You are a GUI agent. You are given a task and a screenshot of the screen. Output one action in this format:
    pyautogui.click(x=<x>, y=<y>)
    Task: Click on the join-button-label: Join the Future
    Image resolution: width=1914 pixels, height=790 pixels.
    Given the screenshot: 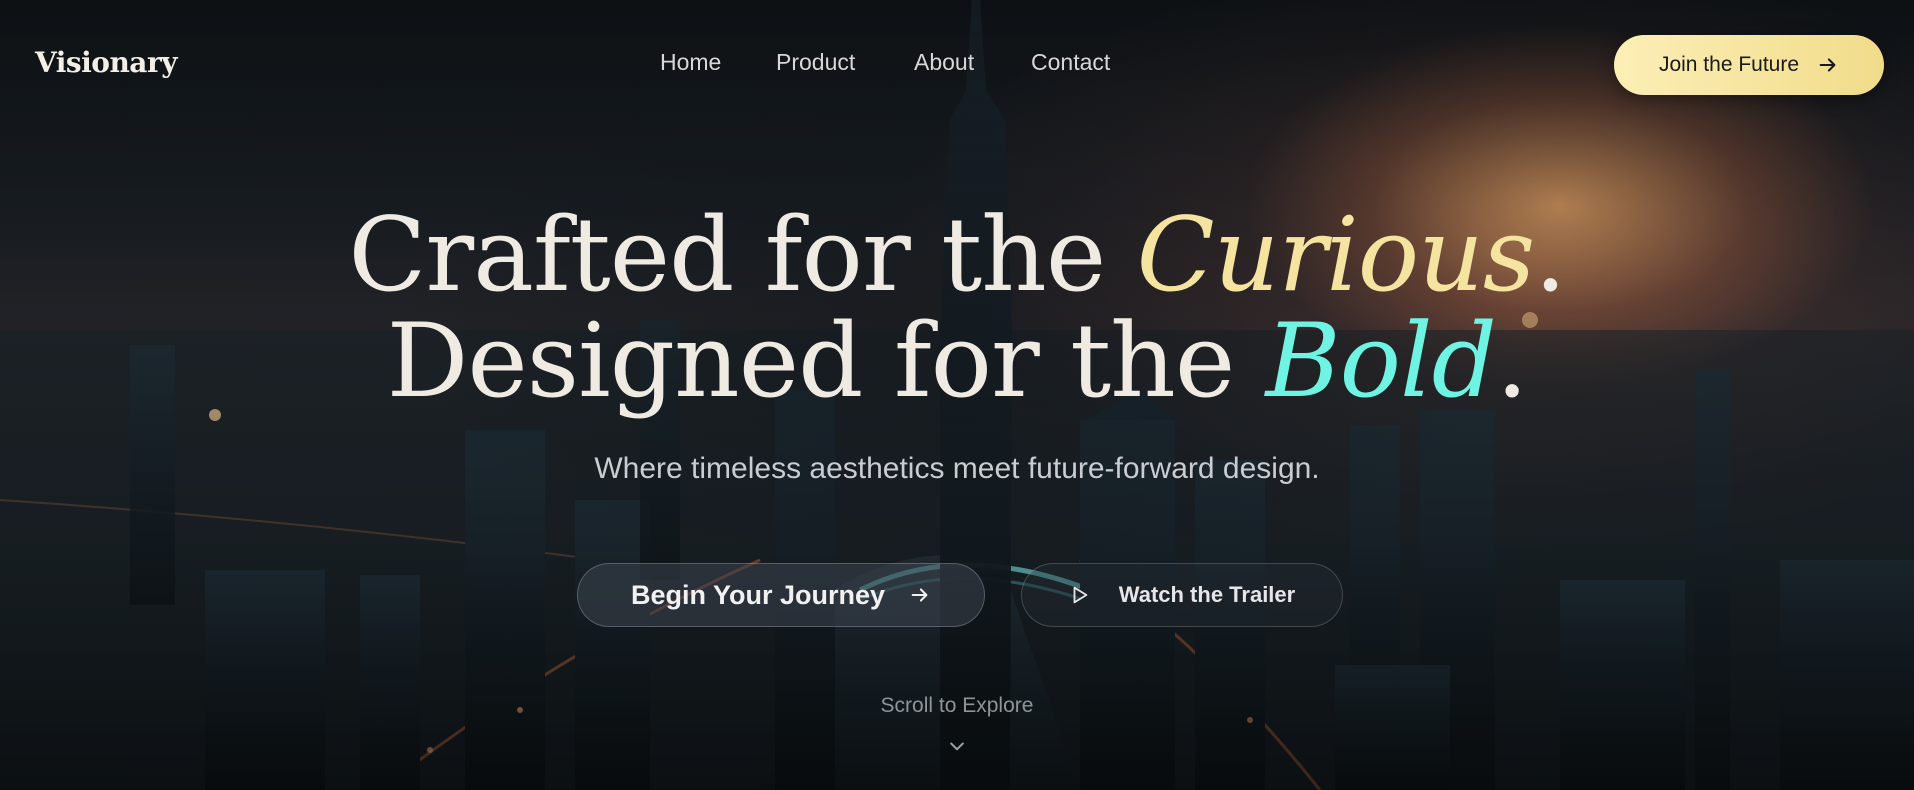 What is the action you would take?
    pyautogui.click(x=1729, y=64)
    